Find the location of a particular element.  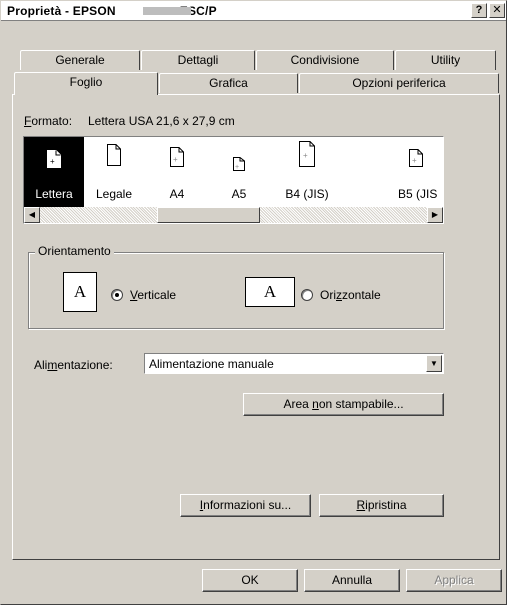

feed-select: Alimentazione manuale ▼ is located at coordinates (294, 363).